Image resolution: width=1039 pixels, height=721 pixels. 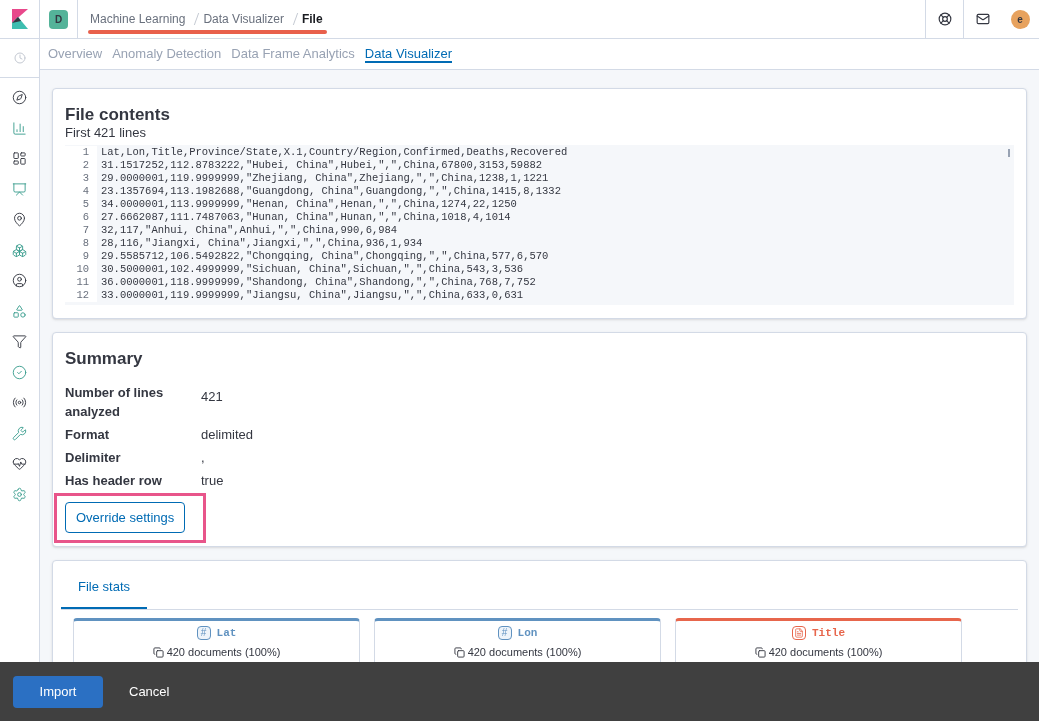 What do you see at coordinates (249, 230) in the screenshot?
I see `code-line: 32,117,"Anhui, China",Anhui,",",China,990,6,984` at bounding box center [249, 230].